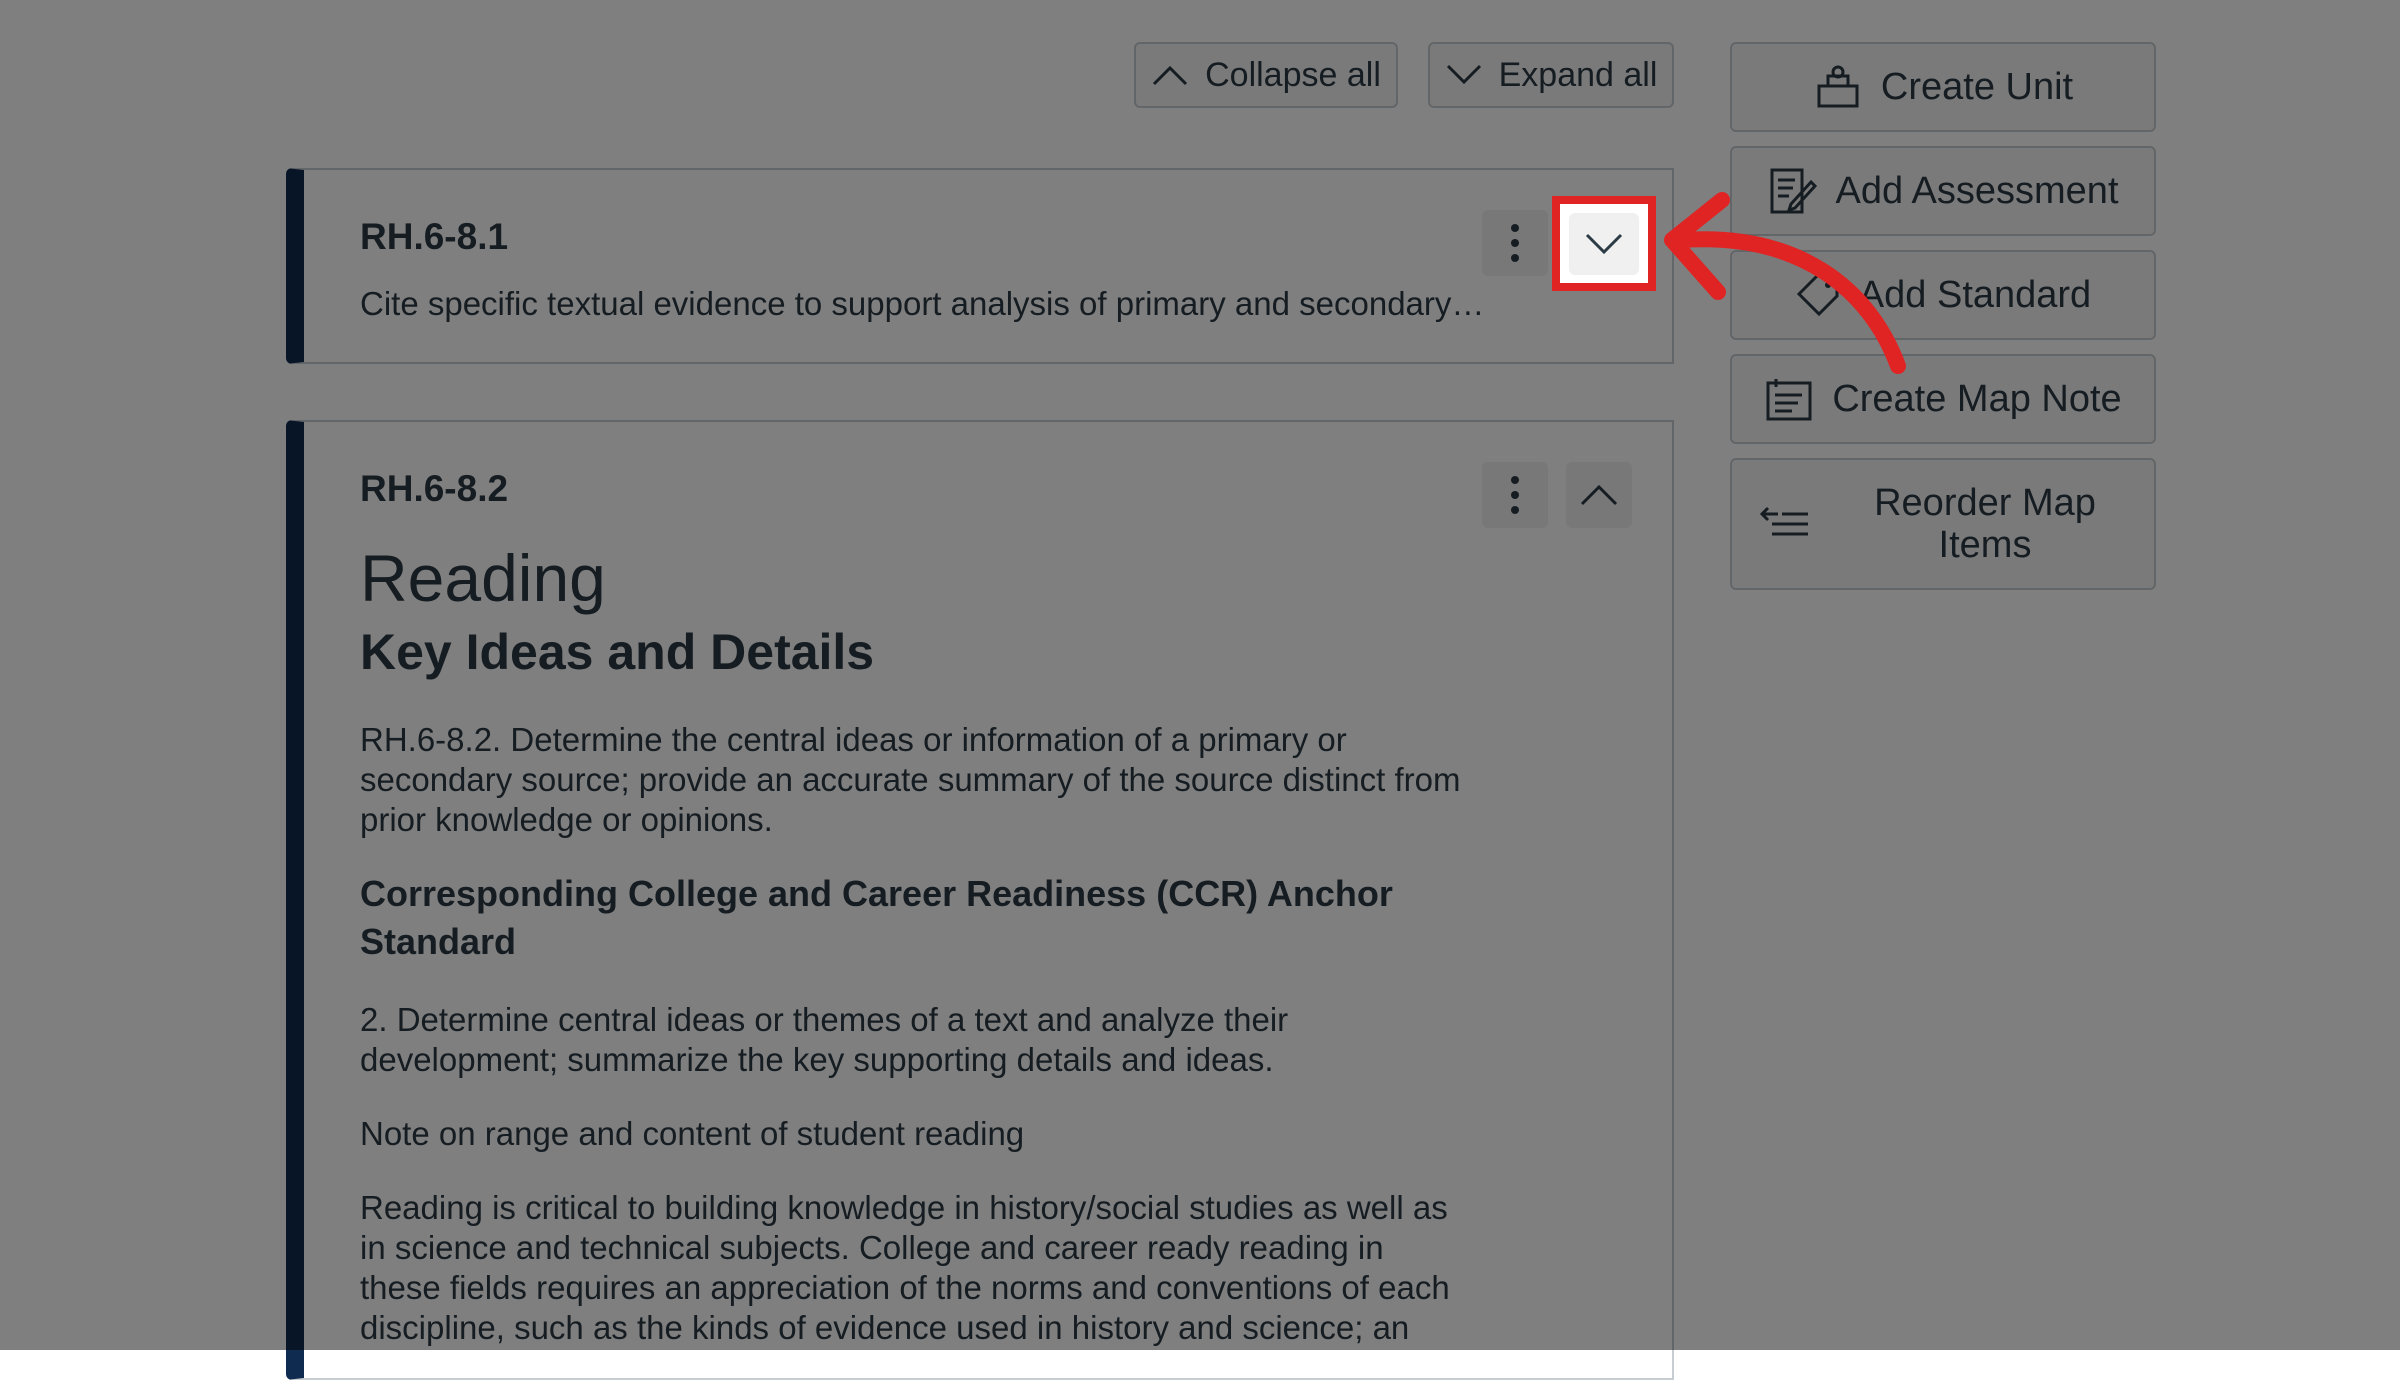 This screenshot has height=1380, width=2400. I want to click on annotation-arrow, so click(1785, 283).